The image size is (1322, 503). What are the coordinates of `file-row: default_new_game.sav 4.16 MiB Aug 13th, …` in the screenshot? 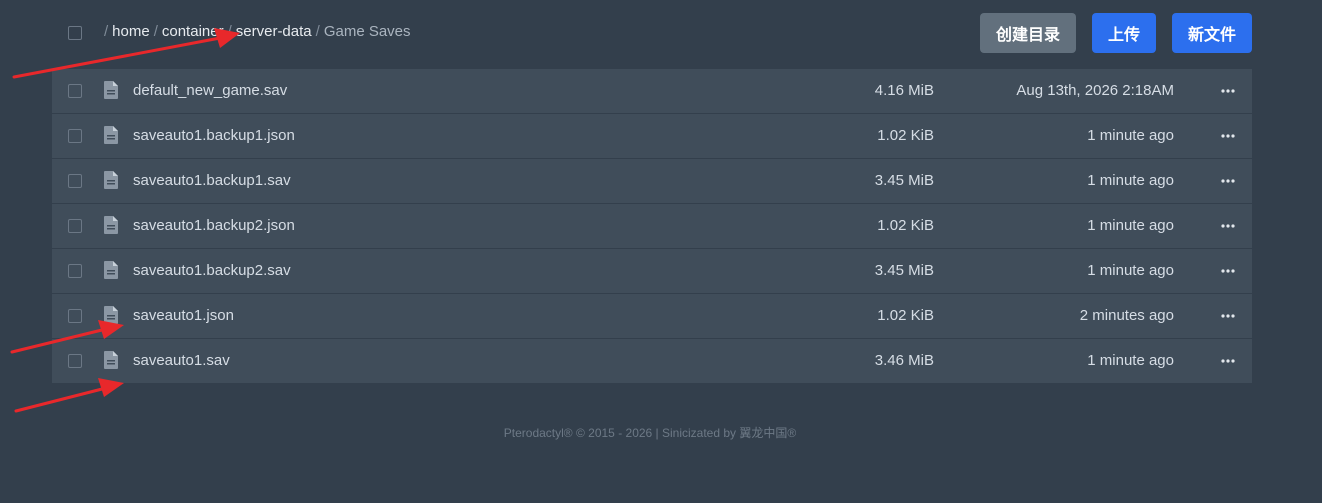 It's located at (652, 91).